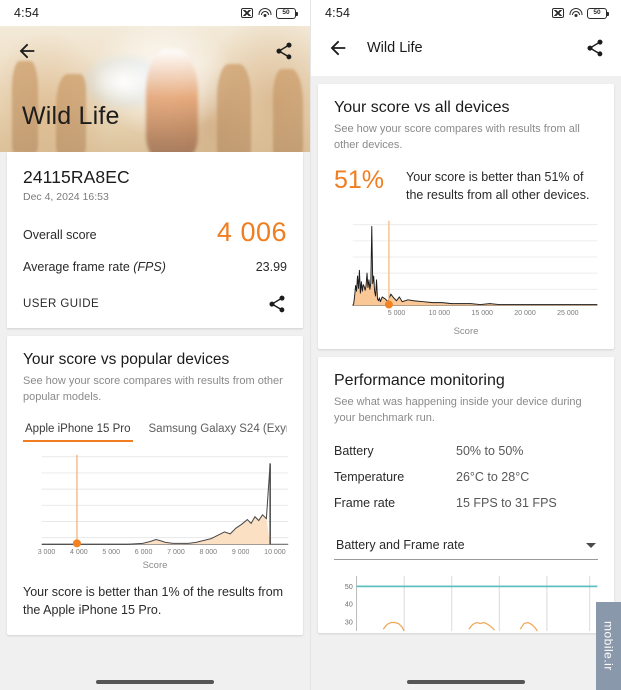  What do you see at coordinates (251, 232) in the screenshot?
I see `overall-score-value: 4 006` at bounding box center [251, 232].